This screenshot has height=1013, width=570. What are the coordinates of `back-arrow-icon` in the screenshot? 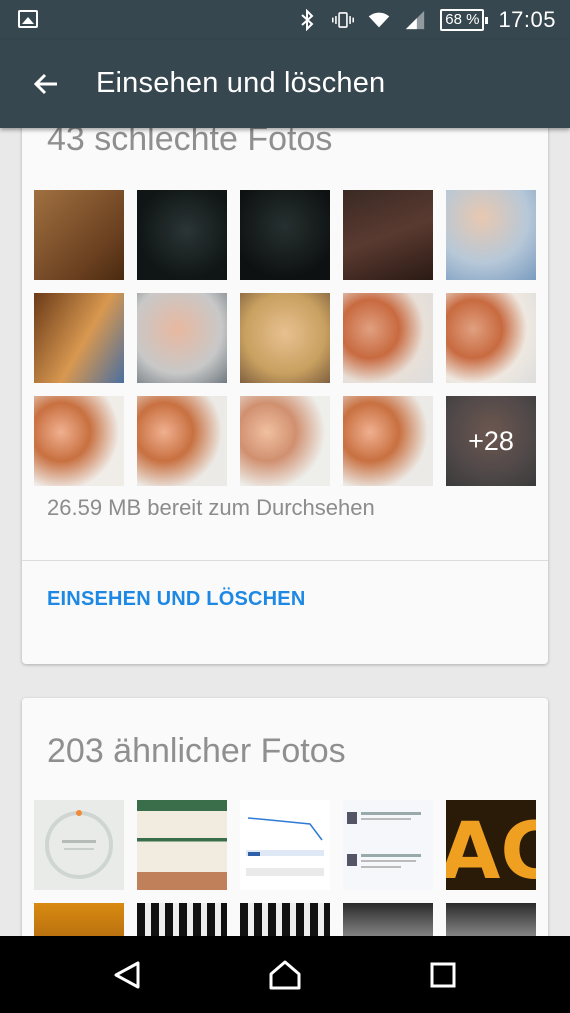 It's located at (46, 84).